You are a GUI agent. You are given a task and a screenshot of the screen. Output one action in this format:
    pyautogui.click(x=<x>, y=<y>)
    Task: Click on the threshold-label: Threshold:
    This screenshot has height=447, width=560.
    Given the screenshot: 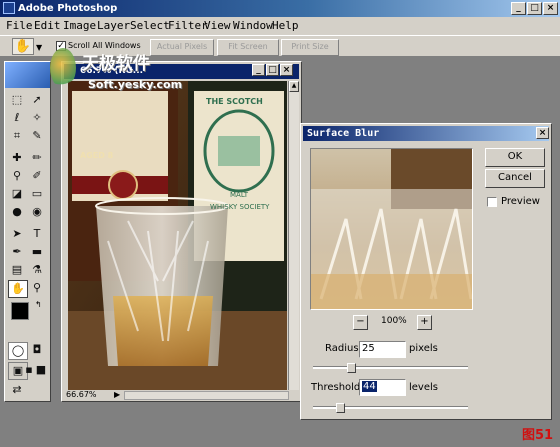 What is the action you would take?
    pyautogui.click(x=337, y=387)
    